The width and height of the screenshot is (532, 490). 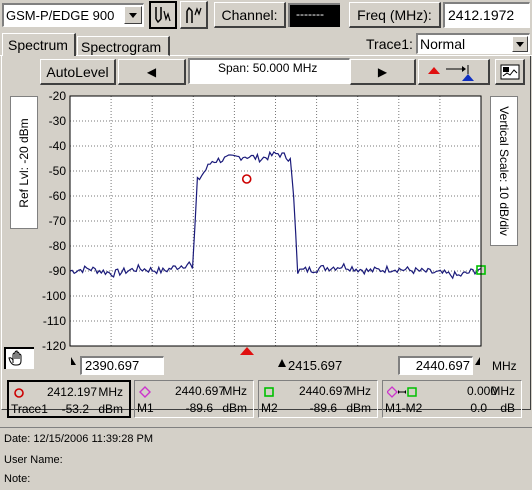 I want to click on y-tick-label: -40, so click(x=58, y=146).